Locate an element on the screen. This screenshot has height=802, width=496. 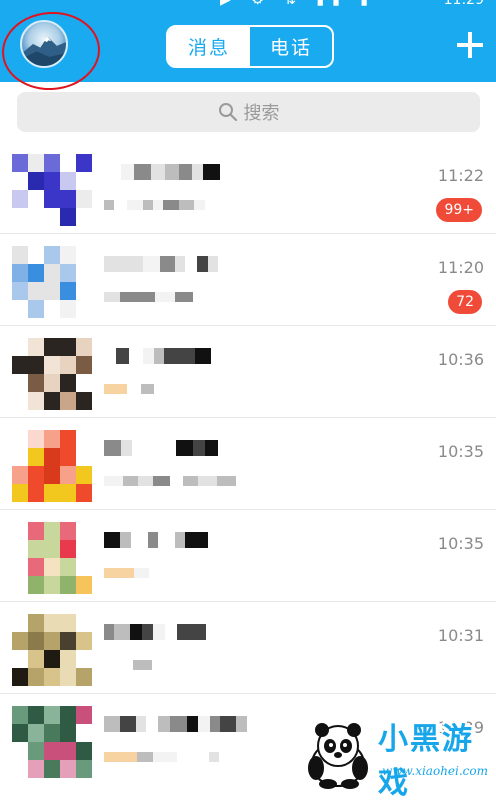
watermark-title: 小黑游戏 is located at coordinates (426, 761).